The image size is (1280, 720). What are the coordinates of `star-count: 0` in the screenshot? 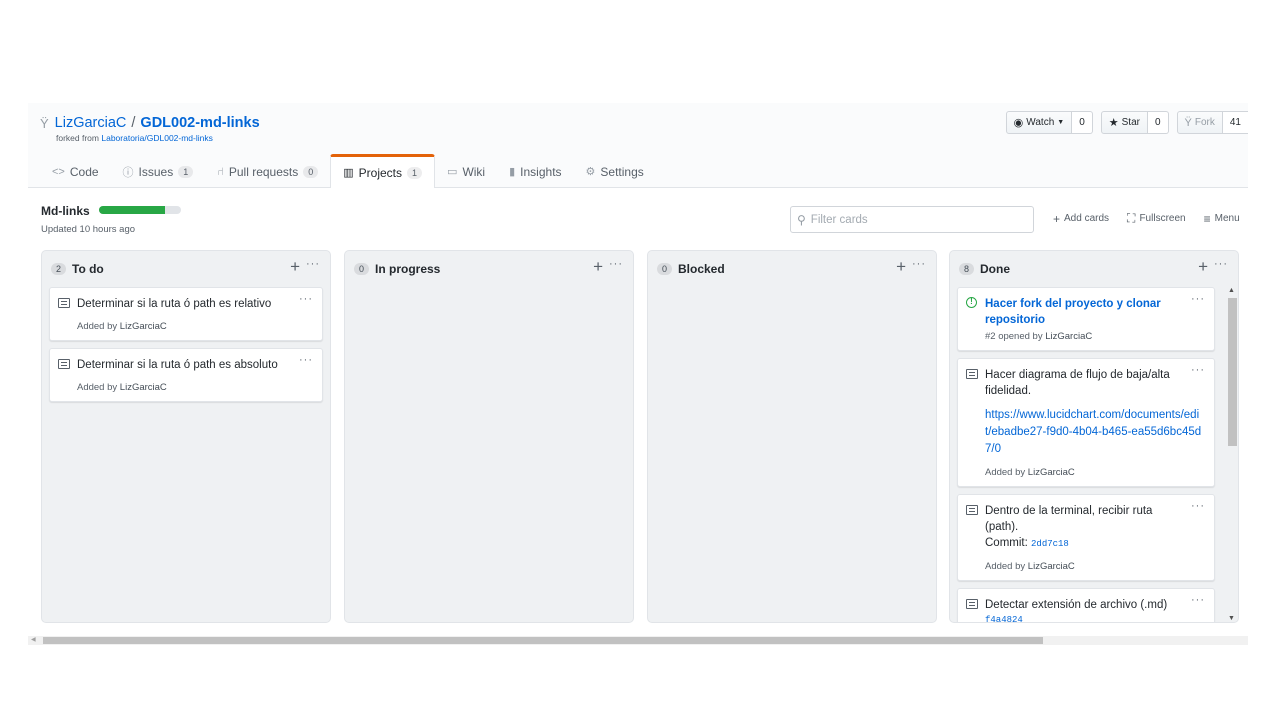 It's located at (1158, 122).